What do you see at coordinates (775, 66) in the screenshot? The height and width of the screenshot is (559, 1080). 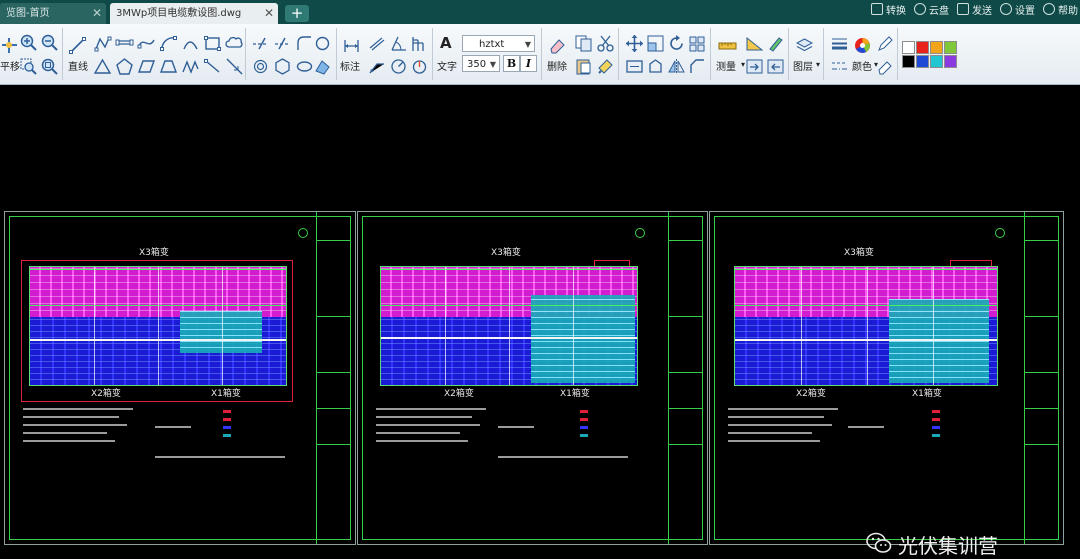 I see `import-icon` at bounding box center [775, 66].